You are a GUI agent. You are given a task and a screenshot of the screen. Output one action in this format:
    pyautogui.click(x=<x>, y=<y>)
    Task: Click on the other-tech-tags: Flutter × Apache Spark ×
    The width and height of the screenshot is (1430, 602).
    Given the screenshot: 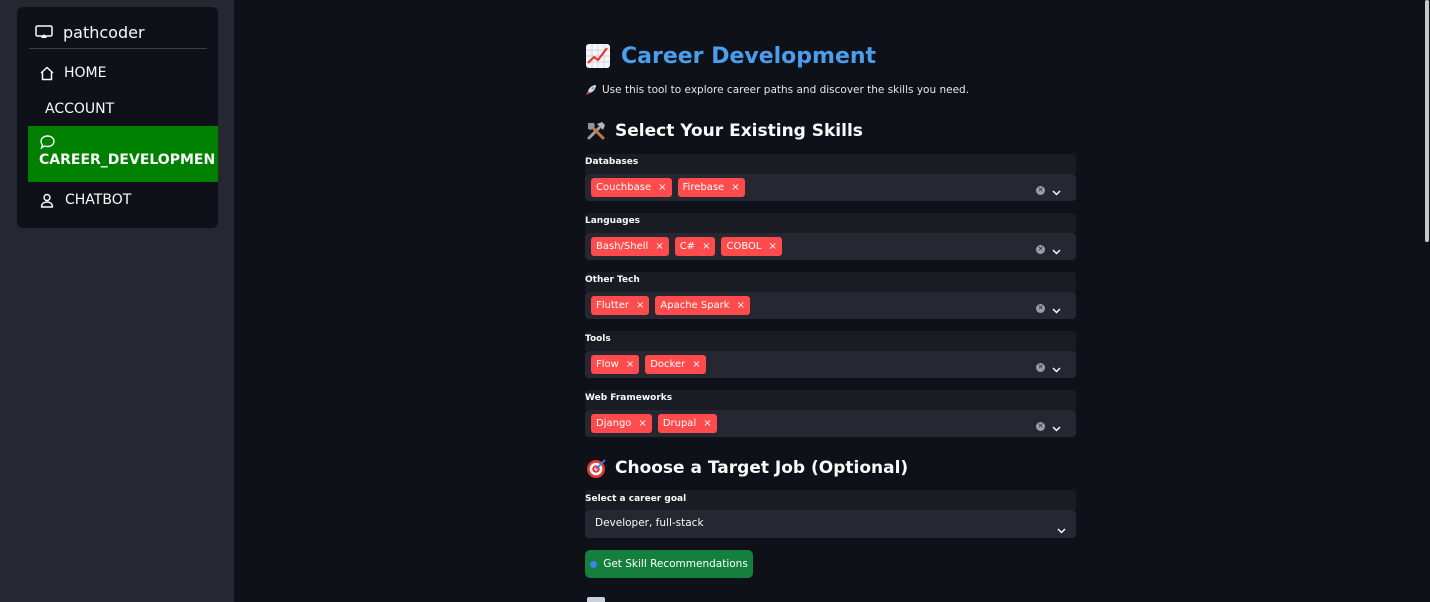 What is the action you would take?
    pyautogui.click(x=670, y=305)
    